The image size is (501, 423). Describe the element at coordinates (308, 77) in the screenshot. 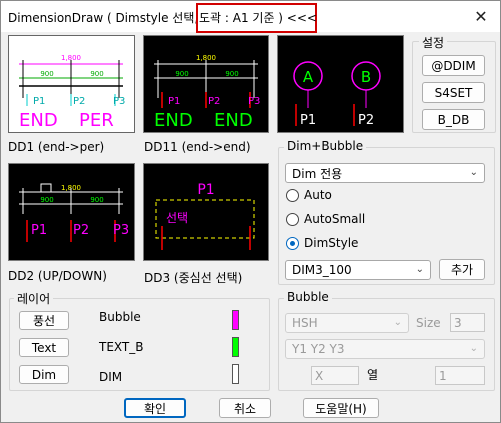

I see `bubble-a: A` at that location.